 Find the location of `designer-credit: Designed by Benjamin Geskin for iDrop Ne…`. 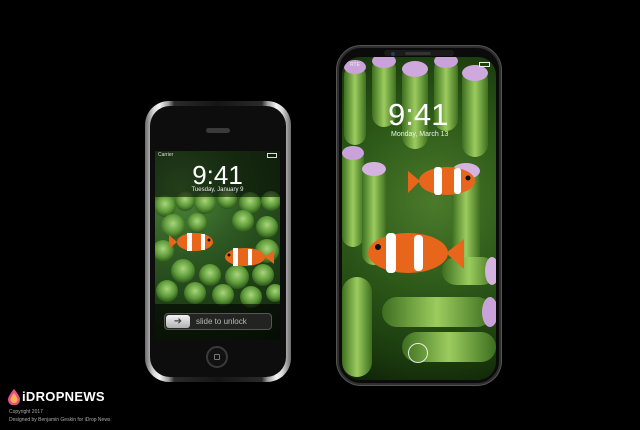

designer-credit: Designed by Benjamin Geskin for iDrop Ne… is located at coordinates (60, 420).